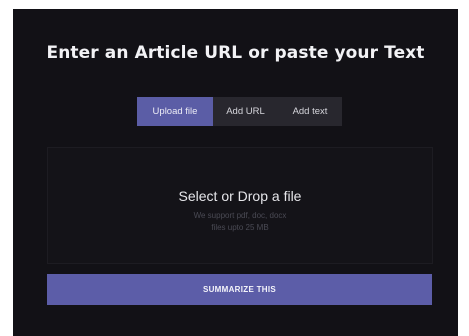 This screenshot has height=336, width=469. Describe the element at coordinates (310, 111) in the screenshot. I see `tab-add-text: Add text` at that location.